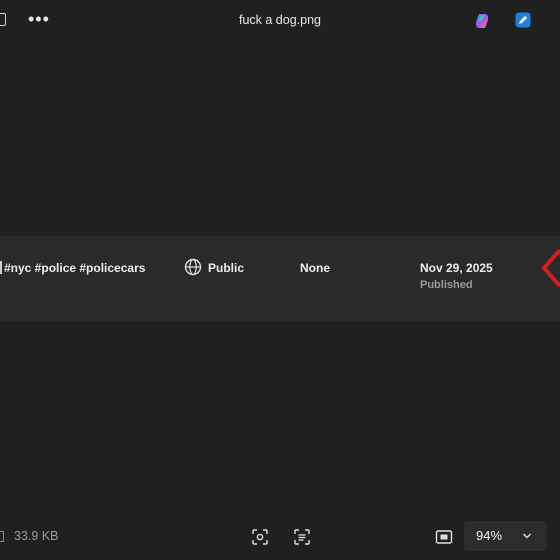 This screenshot has width=560, height=560. Describe the element at coordinates (2, 536) in the screenshot. I see `file-icon` at that location.